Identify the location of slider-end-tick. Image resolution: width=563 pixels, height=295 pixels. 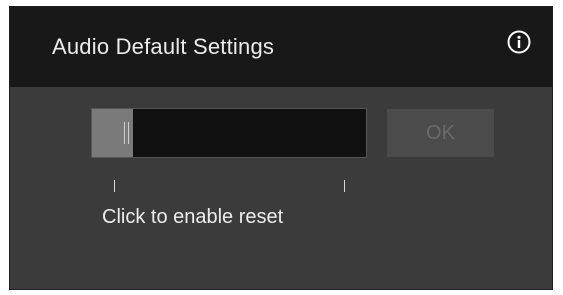
(344, 186).